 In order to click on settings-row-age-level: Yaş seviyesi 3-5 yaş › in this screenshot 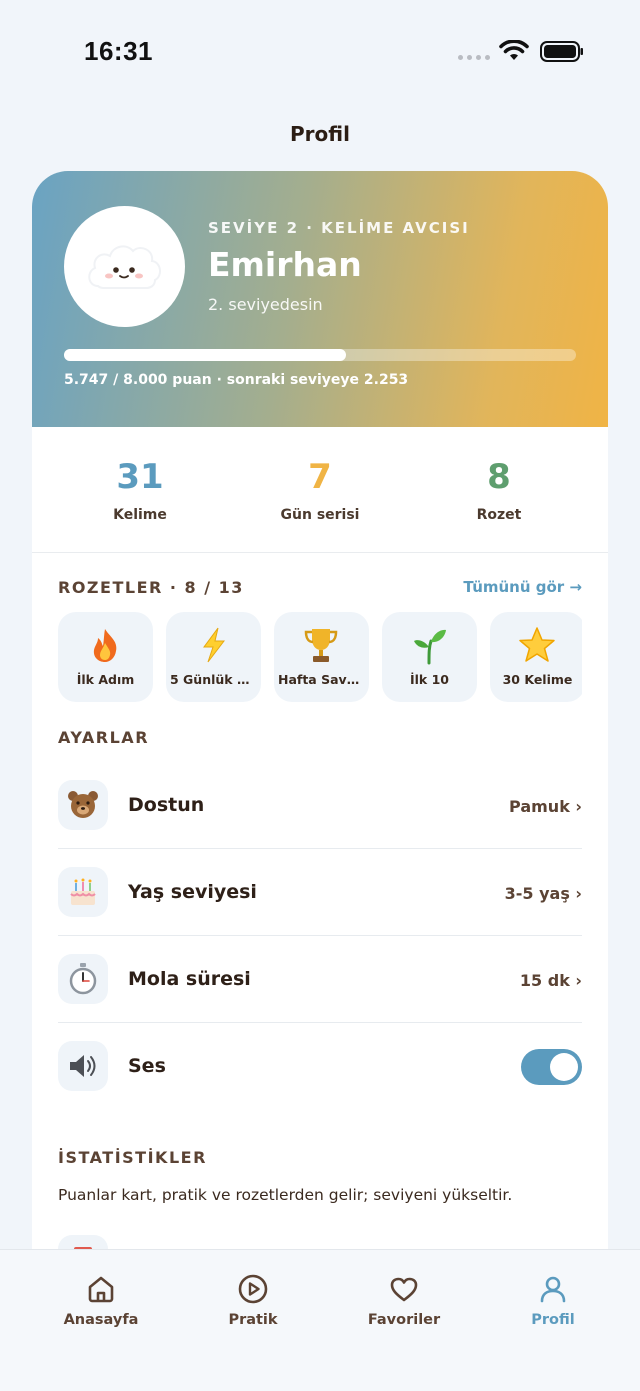, I will do `click(320, 892)`.